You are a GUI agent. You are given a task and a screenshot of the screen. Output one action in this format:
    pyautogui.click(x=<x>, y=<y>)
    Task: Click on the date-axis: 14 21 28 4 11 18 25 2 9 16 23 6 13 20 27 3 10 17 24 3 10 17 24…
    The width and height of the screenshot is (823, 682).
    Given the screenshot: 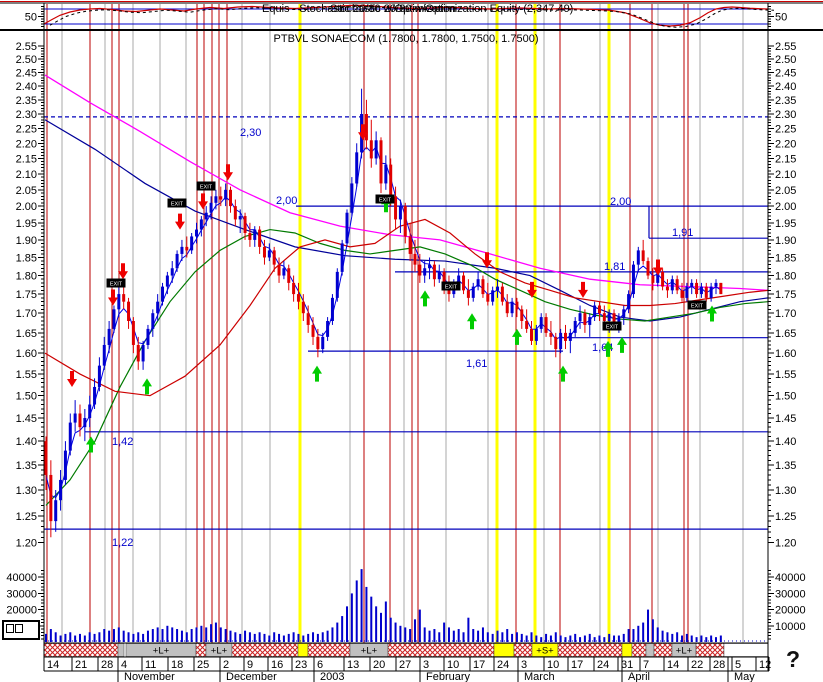 What is the action you would take?
    pyautogui.click(x=407, y=669)
    